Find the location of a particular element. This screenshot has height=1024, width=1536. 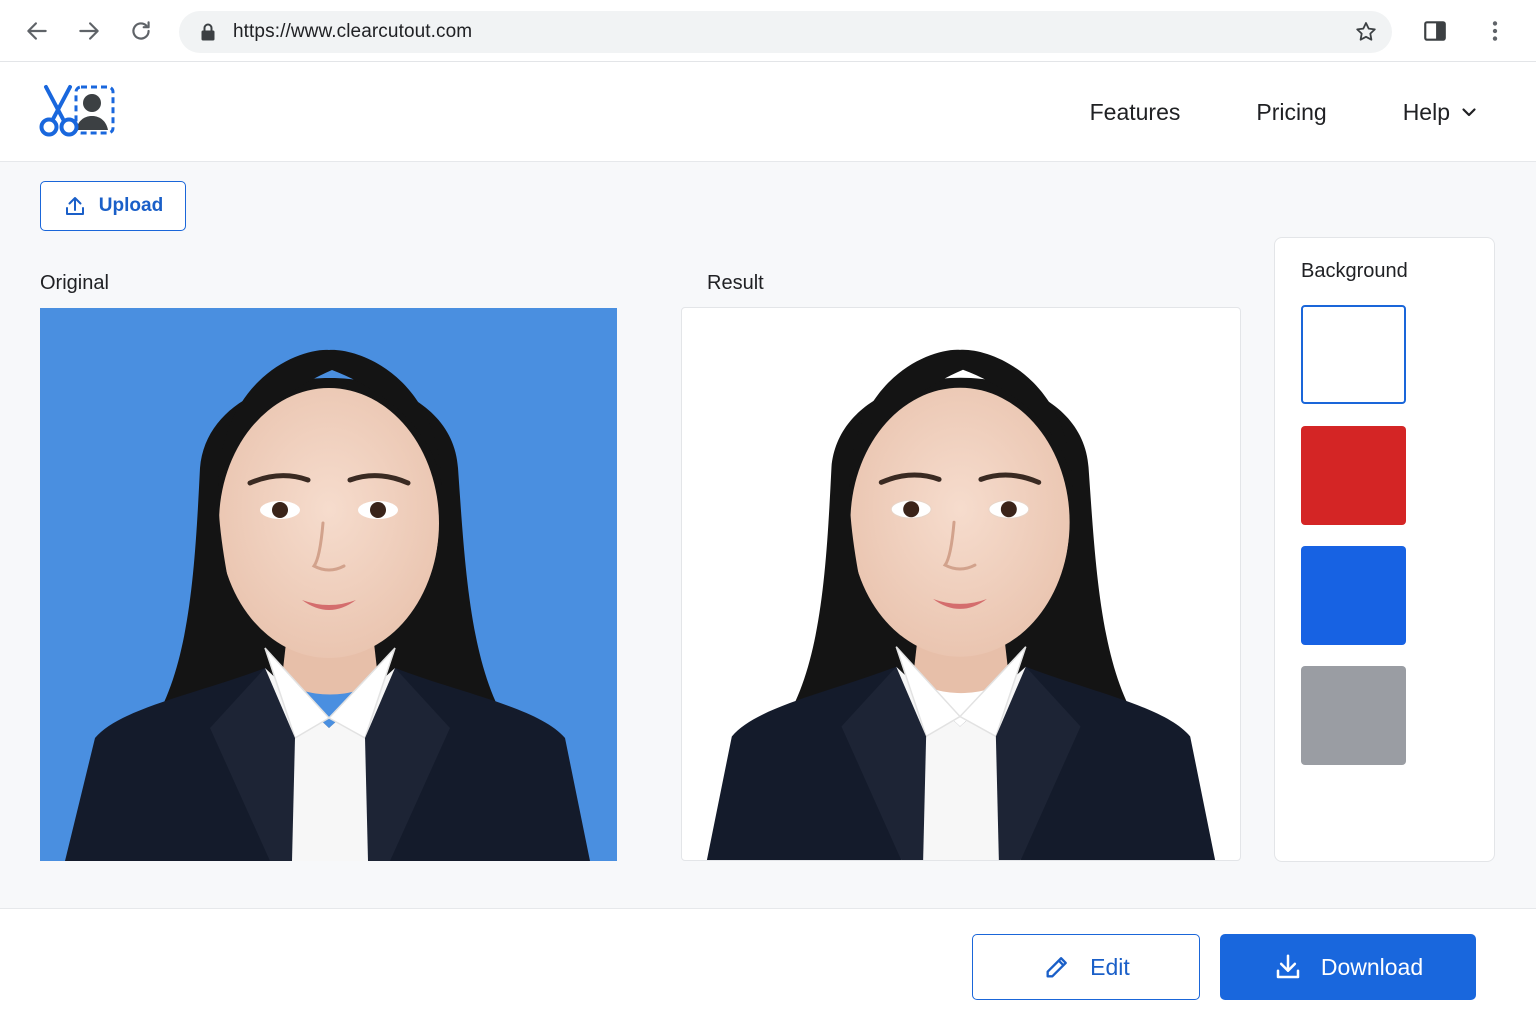

pencil-icon is located at coordinates (1057, 967).